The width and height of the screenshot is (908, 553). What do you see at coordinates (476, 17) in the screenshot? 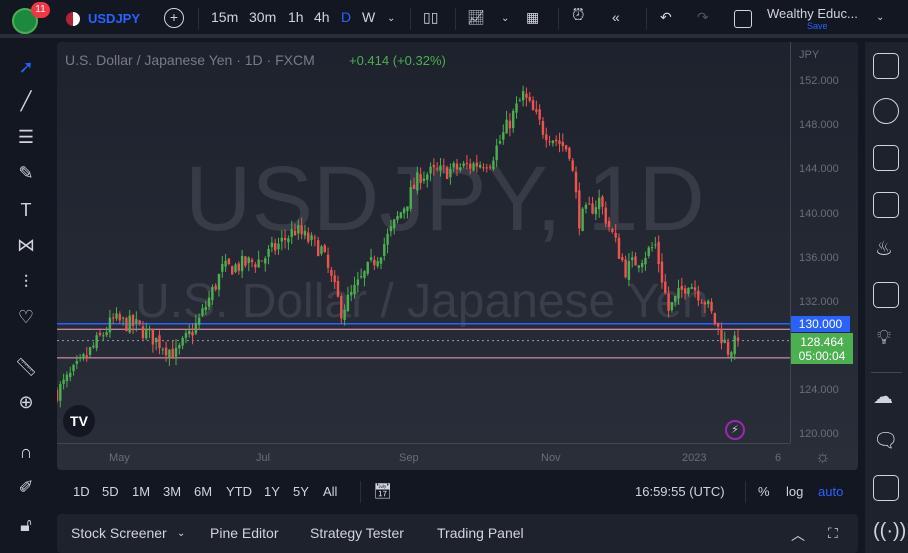
I see `indicators-icon: 📈︎` at bounding box center [476, 17].